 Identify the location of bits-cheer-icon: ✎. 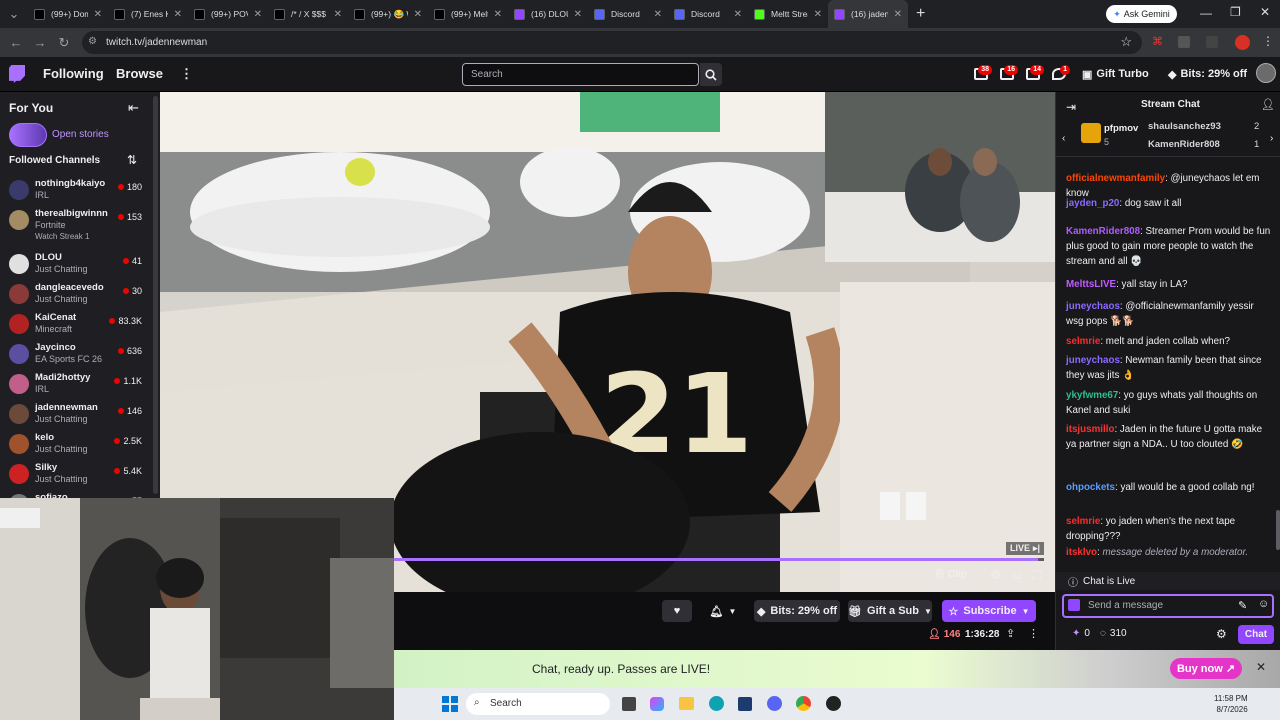
(1242, 605).